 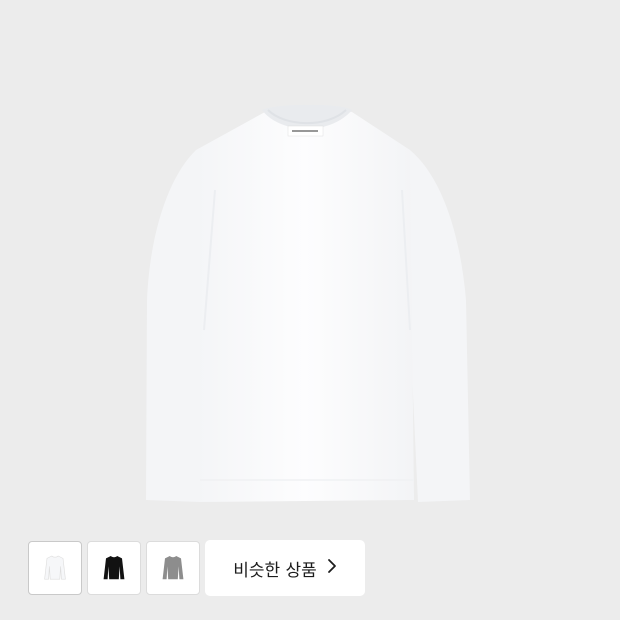 I want to click on thumbnail-row: 비슷한 상품, so click(x=196, y=568).